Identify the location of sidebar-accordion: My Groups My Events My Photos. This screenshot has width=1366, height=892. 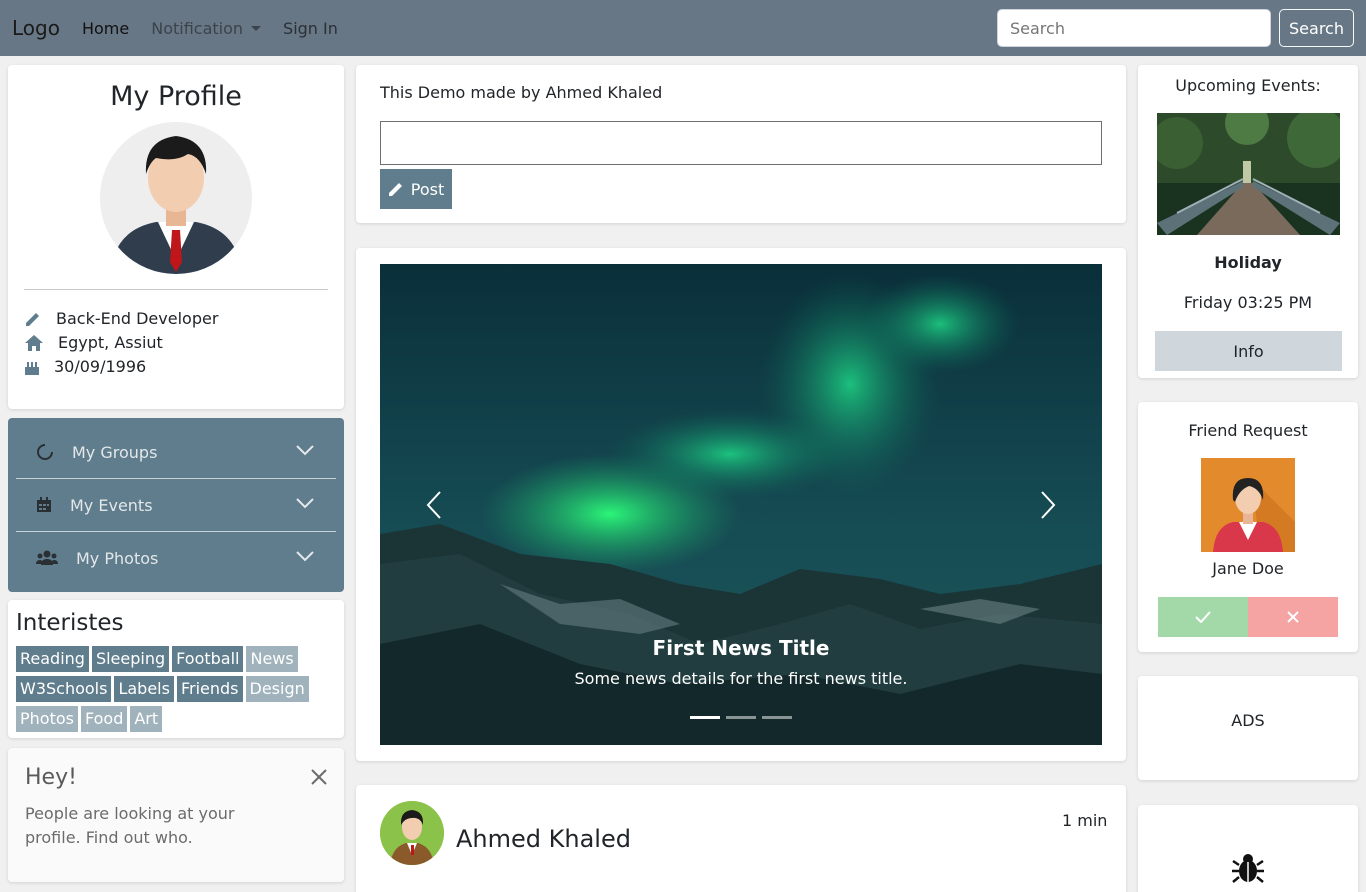
(176, 505).